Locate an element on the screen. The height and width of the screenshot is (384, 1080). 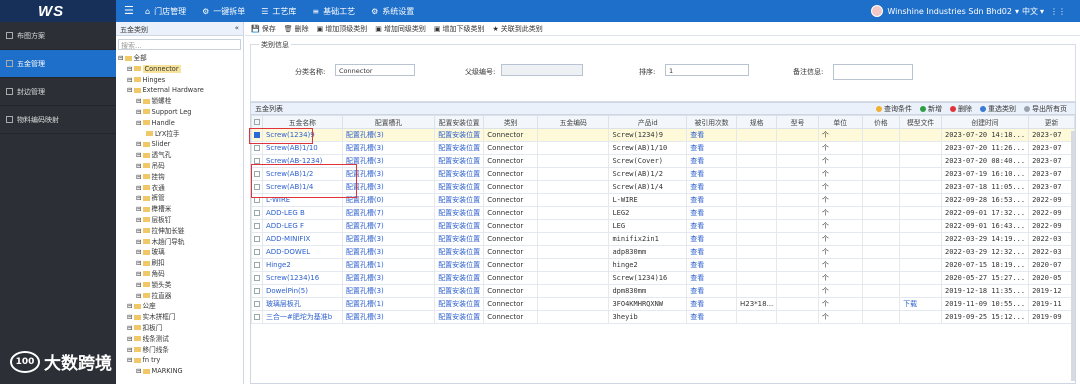
select-all-checkbox is located at coordinates (257, 122).